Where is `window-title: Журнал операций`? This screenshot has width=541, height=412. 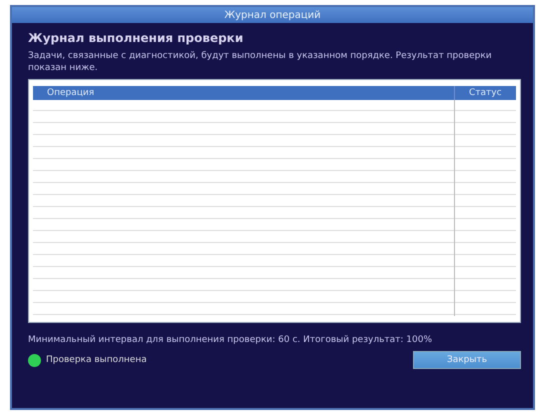
window-title: Журнал операций is located at coordinates (272, 15).